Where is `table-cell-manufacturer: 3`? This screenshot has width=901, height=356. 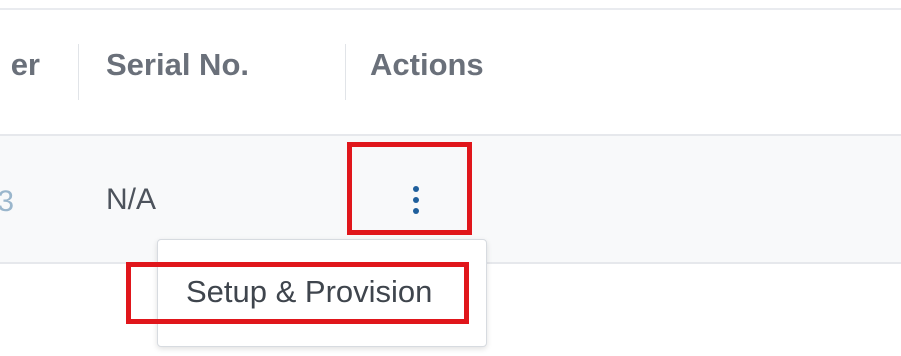 table-cell-manufacturer: 3 is located at coordinates (7, 203).